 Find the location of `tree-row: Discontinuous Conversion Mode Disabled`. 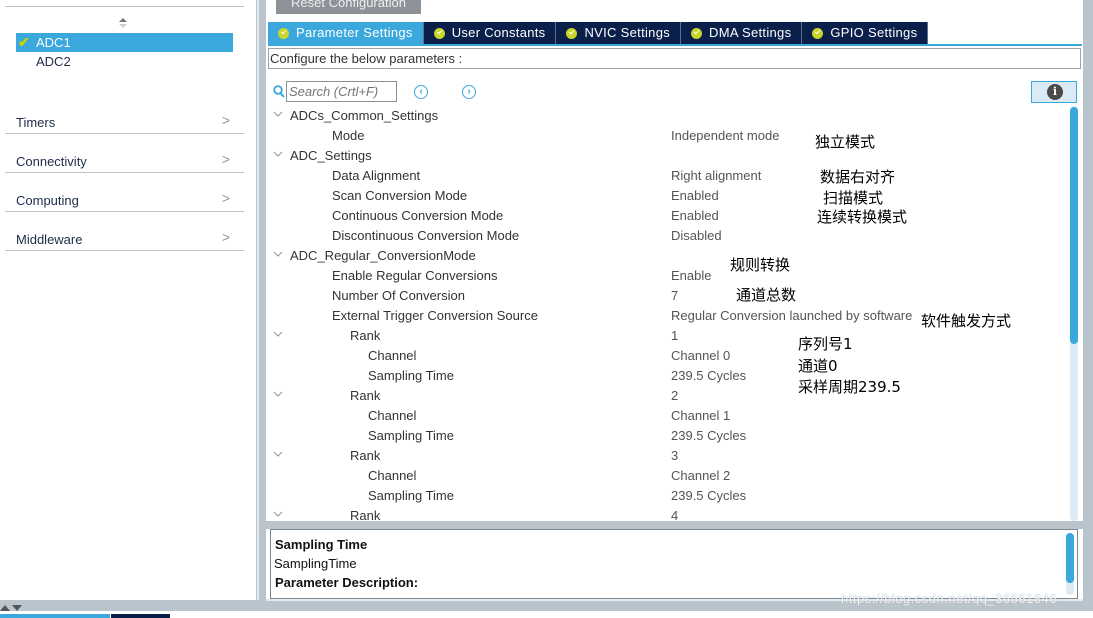

tree-row: Discontinuous Conversion Mode Disabled is located at coordinates (668, 236).